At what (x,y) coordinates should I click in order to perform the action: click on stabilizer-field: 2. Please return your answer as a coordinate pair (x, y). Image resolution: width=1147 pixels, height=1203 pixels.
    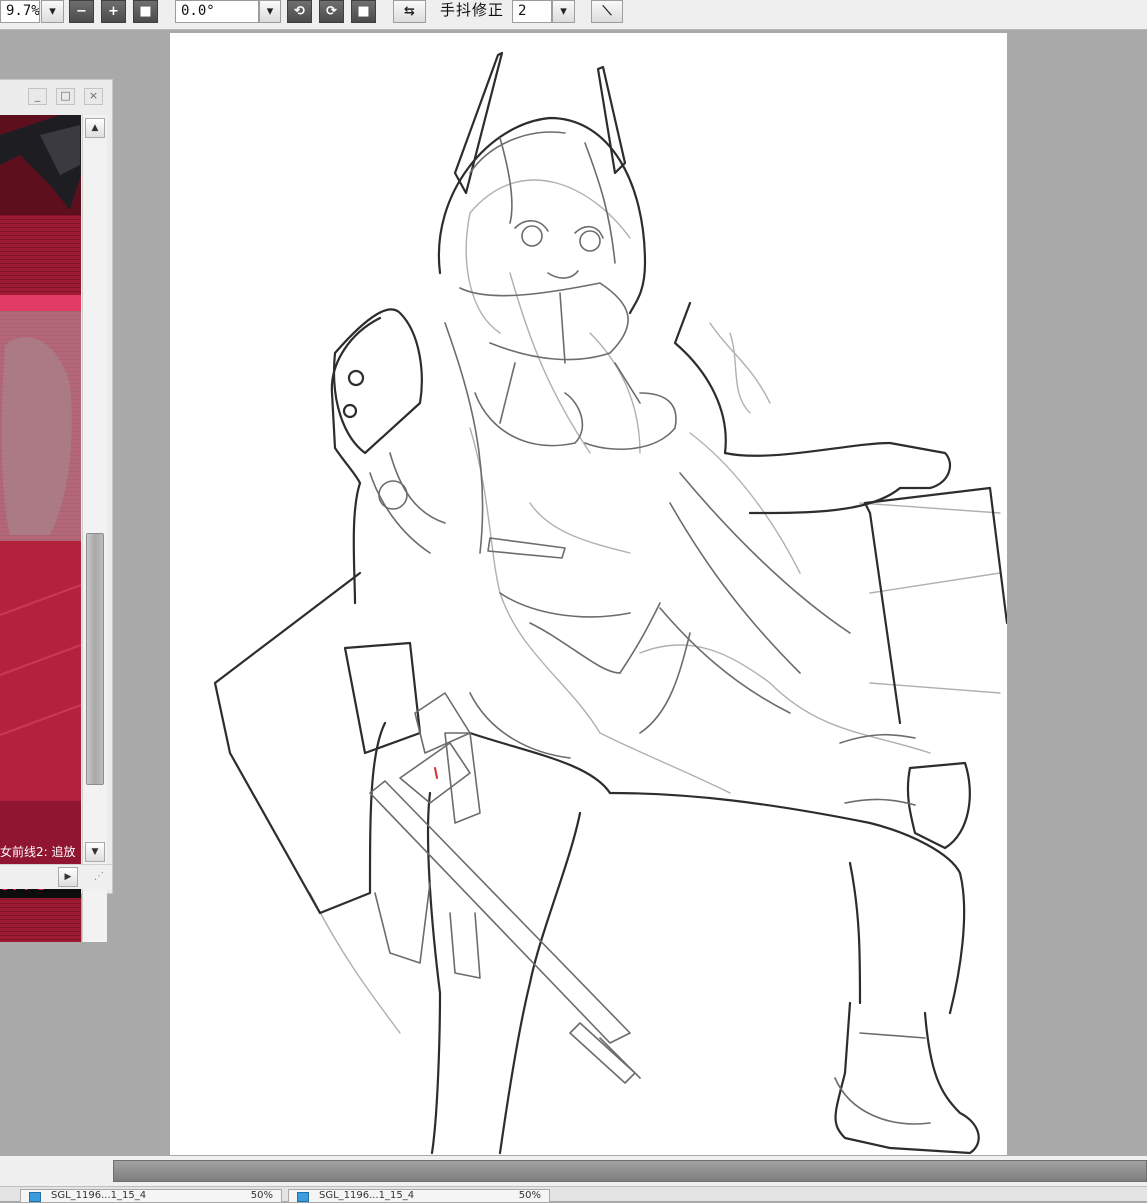
    Looking at the image, I should click on (532, 11).